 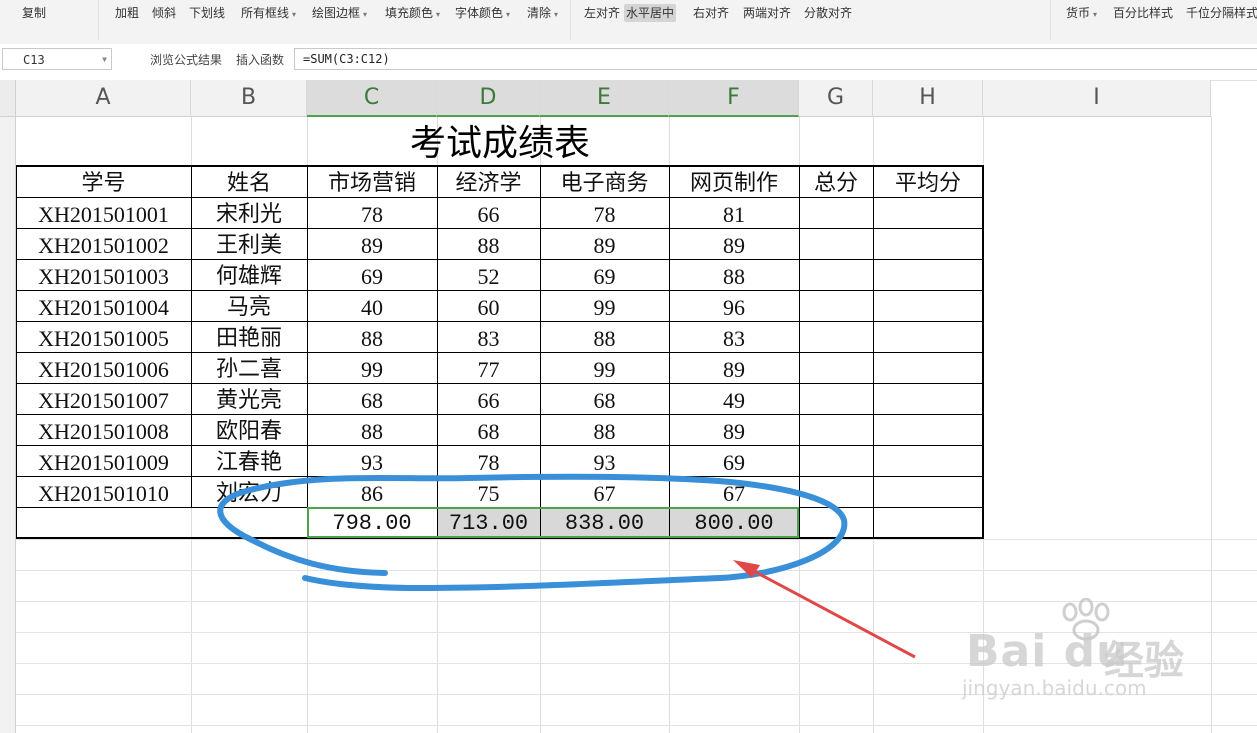 I want to click on baidu-jingyan-watermark: Bai du 经验 jingyan.baidu.com, so click(x=1092, y=653).